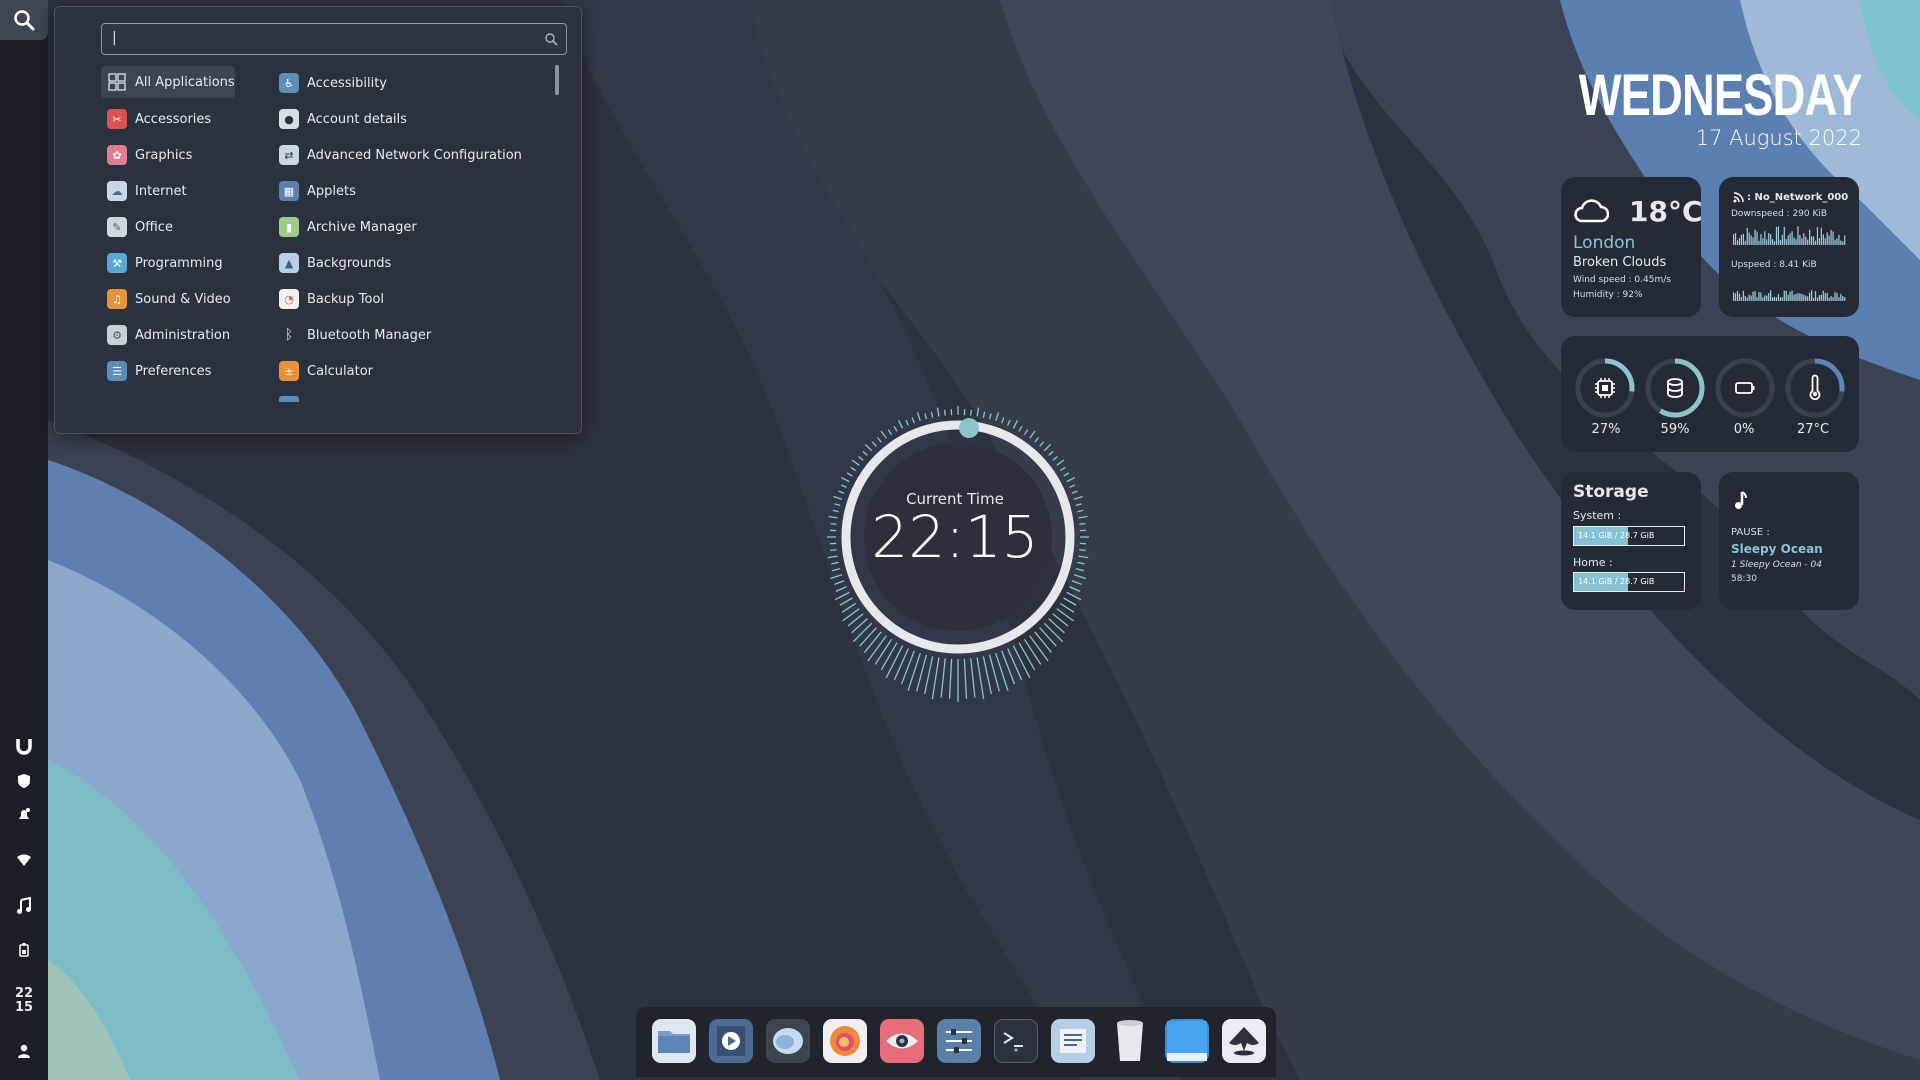  Describe the element at coordinates (24, 746) in the screenshot. I see `brand-u-icon` at that location.